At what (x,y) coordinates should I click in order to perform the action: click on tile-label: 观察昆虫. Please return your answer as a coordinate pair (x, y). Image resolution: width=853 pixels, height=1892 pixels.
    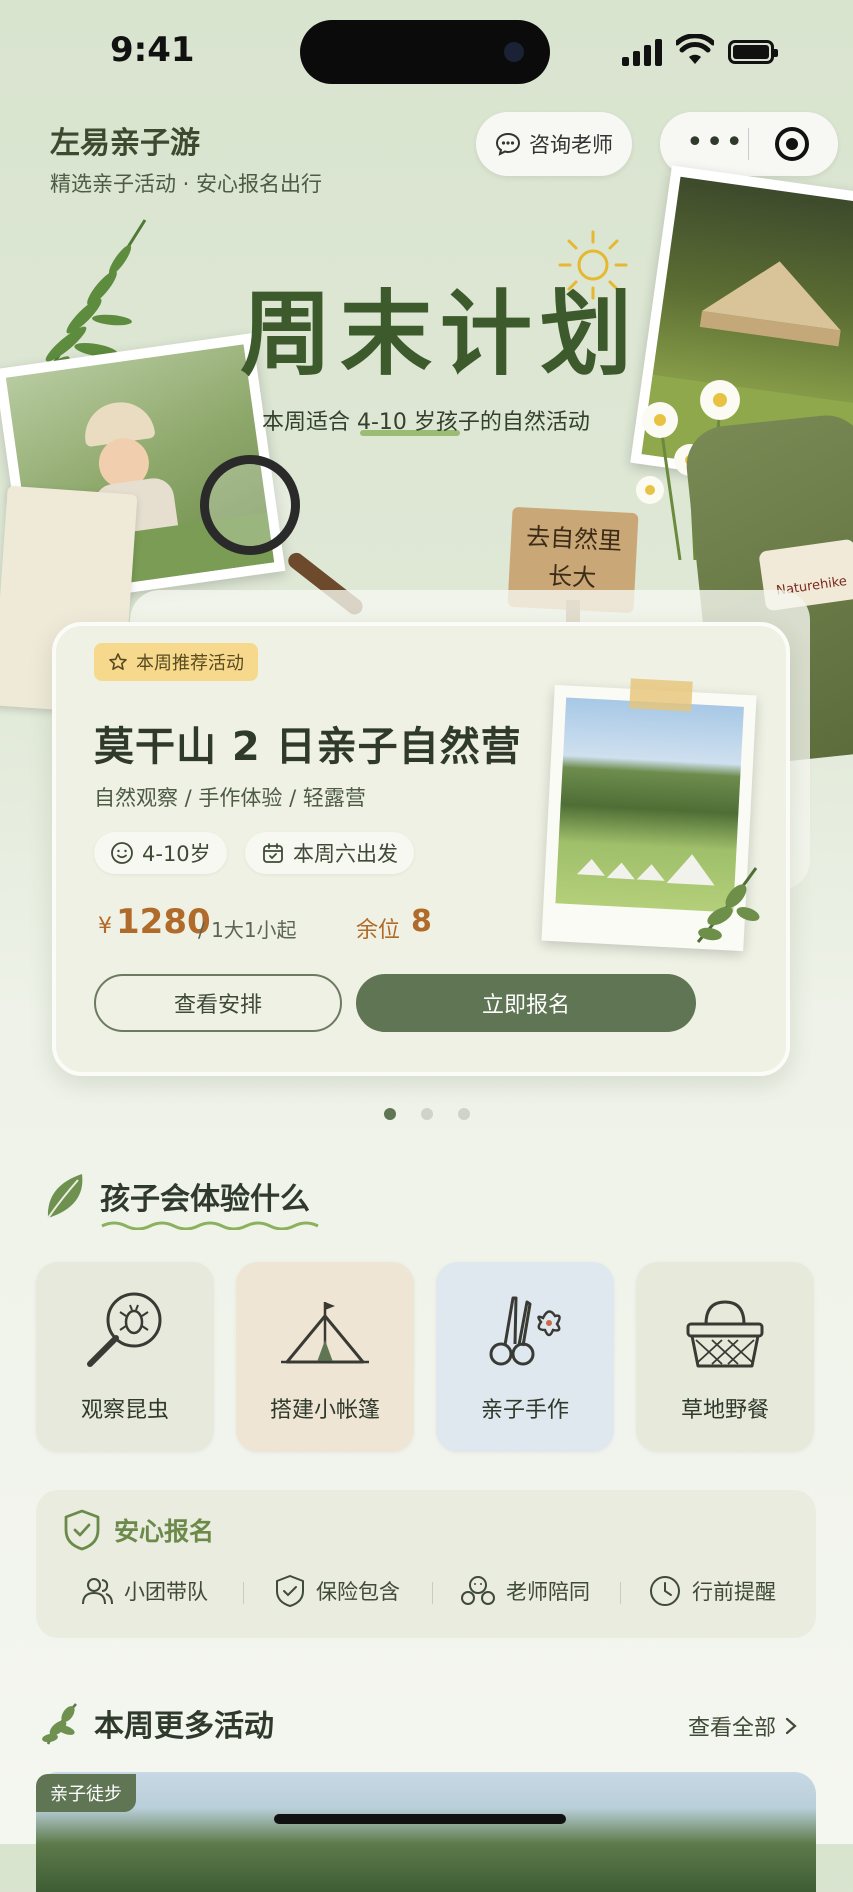
    Looking at the image, I should click on (124, 1410).